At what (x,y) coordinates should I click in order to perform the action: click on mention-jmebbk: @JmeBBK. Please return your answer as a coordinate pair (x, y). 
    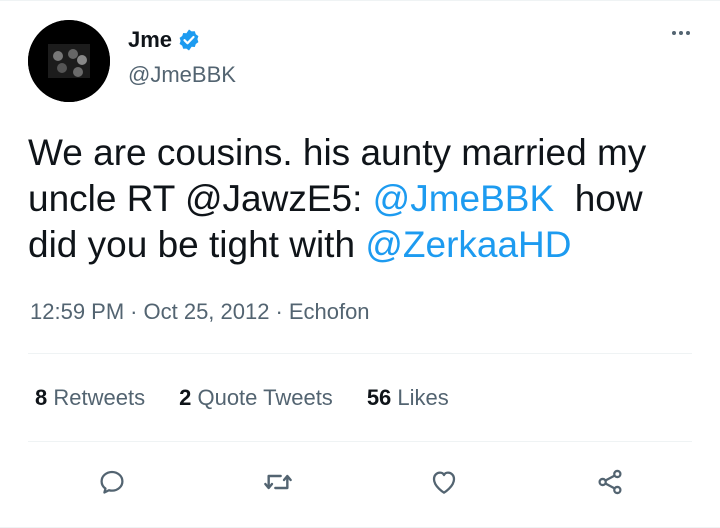
    Looking at the image, I should click on (464, 198).